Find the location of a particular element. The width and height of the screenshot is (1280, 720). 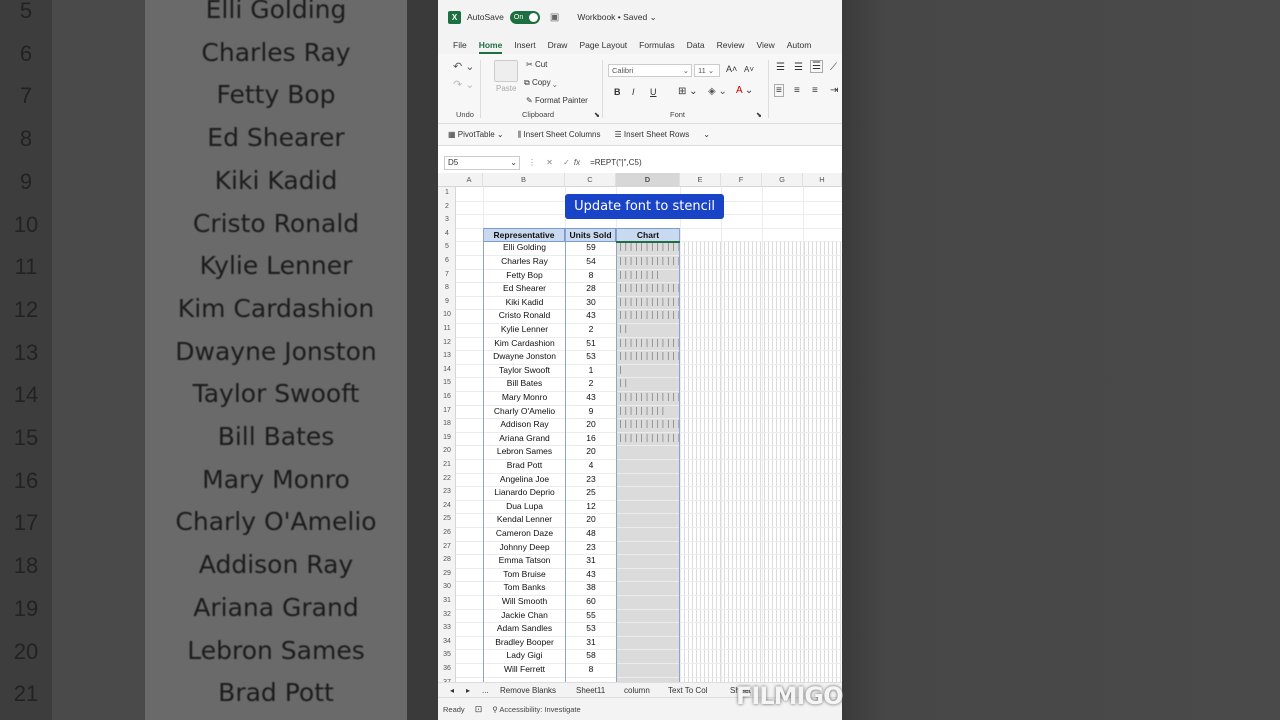

row-number: 31 is located at coordinates (447, 600).